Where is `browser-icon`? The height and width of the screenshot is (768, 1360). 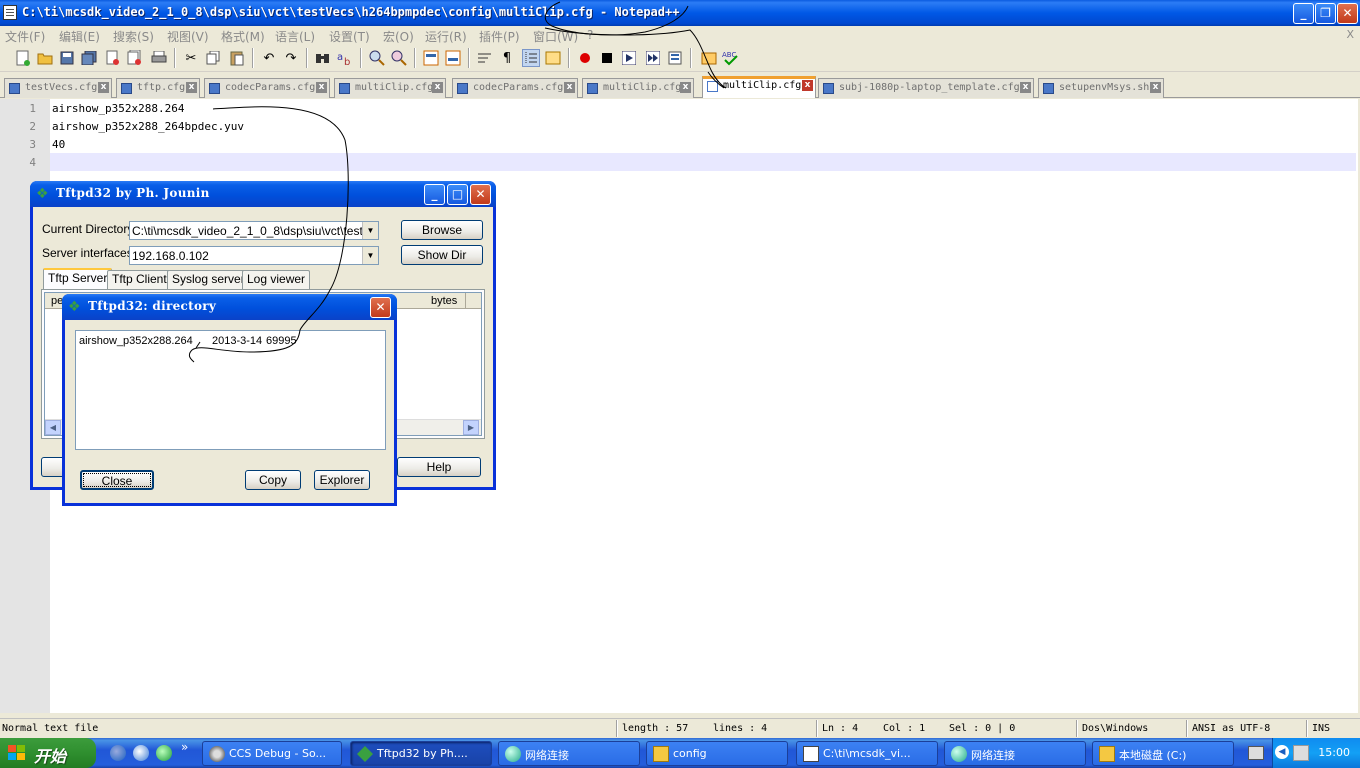 browser-icon is located at coordinates (141, 753).